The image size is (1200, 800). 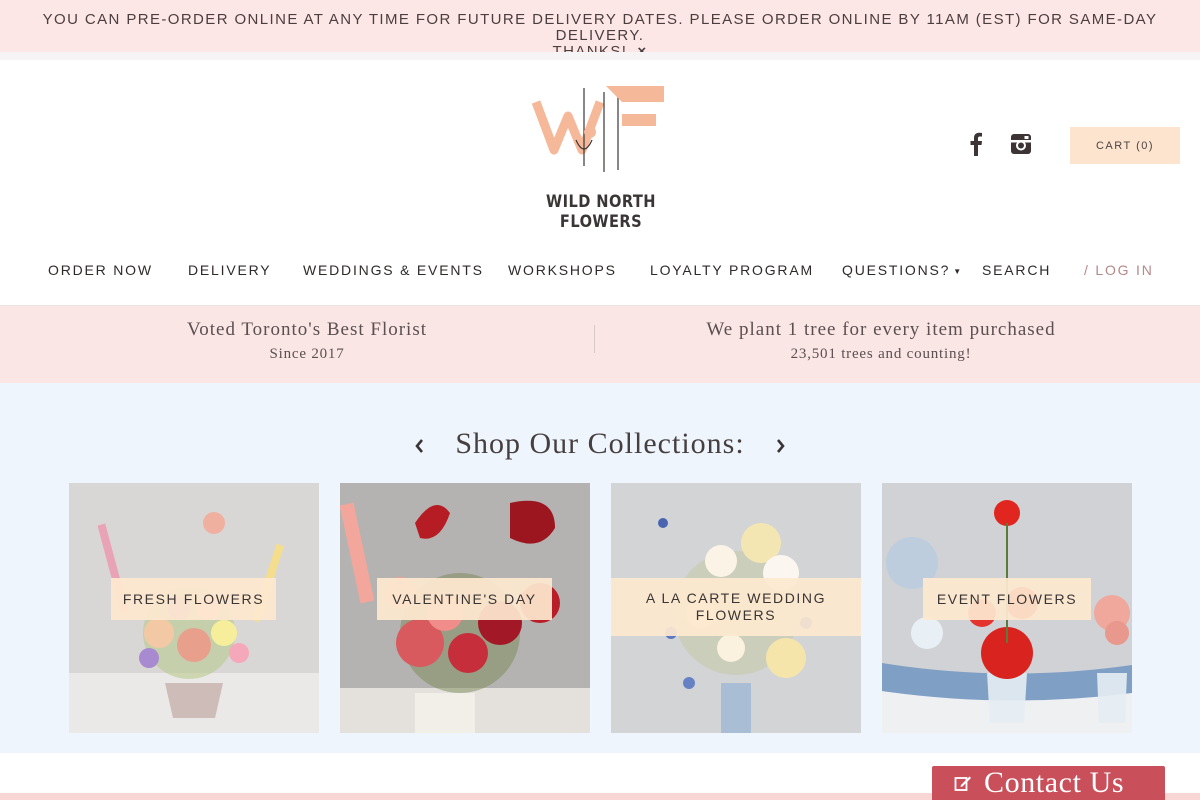 What do you see at coordinates (597, 129) in the screenshot?
I see `logo-monogram-icon` at bounding box center [597, 129].